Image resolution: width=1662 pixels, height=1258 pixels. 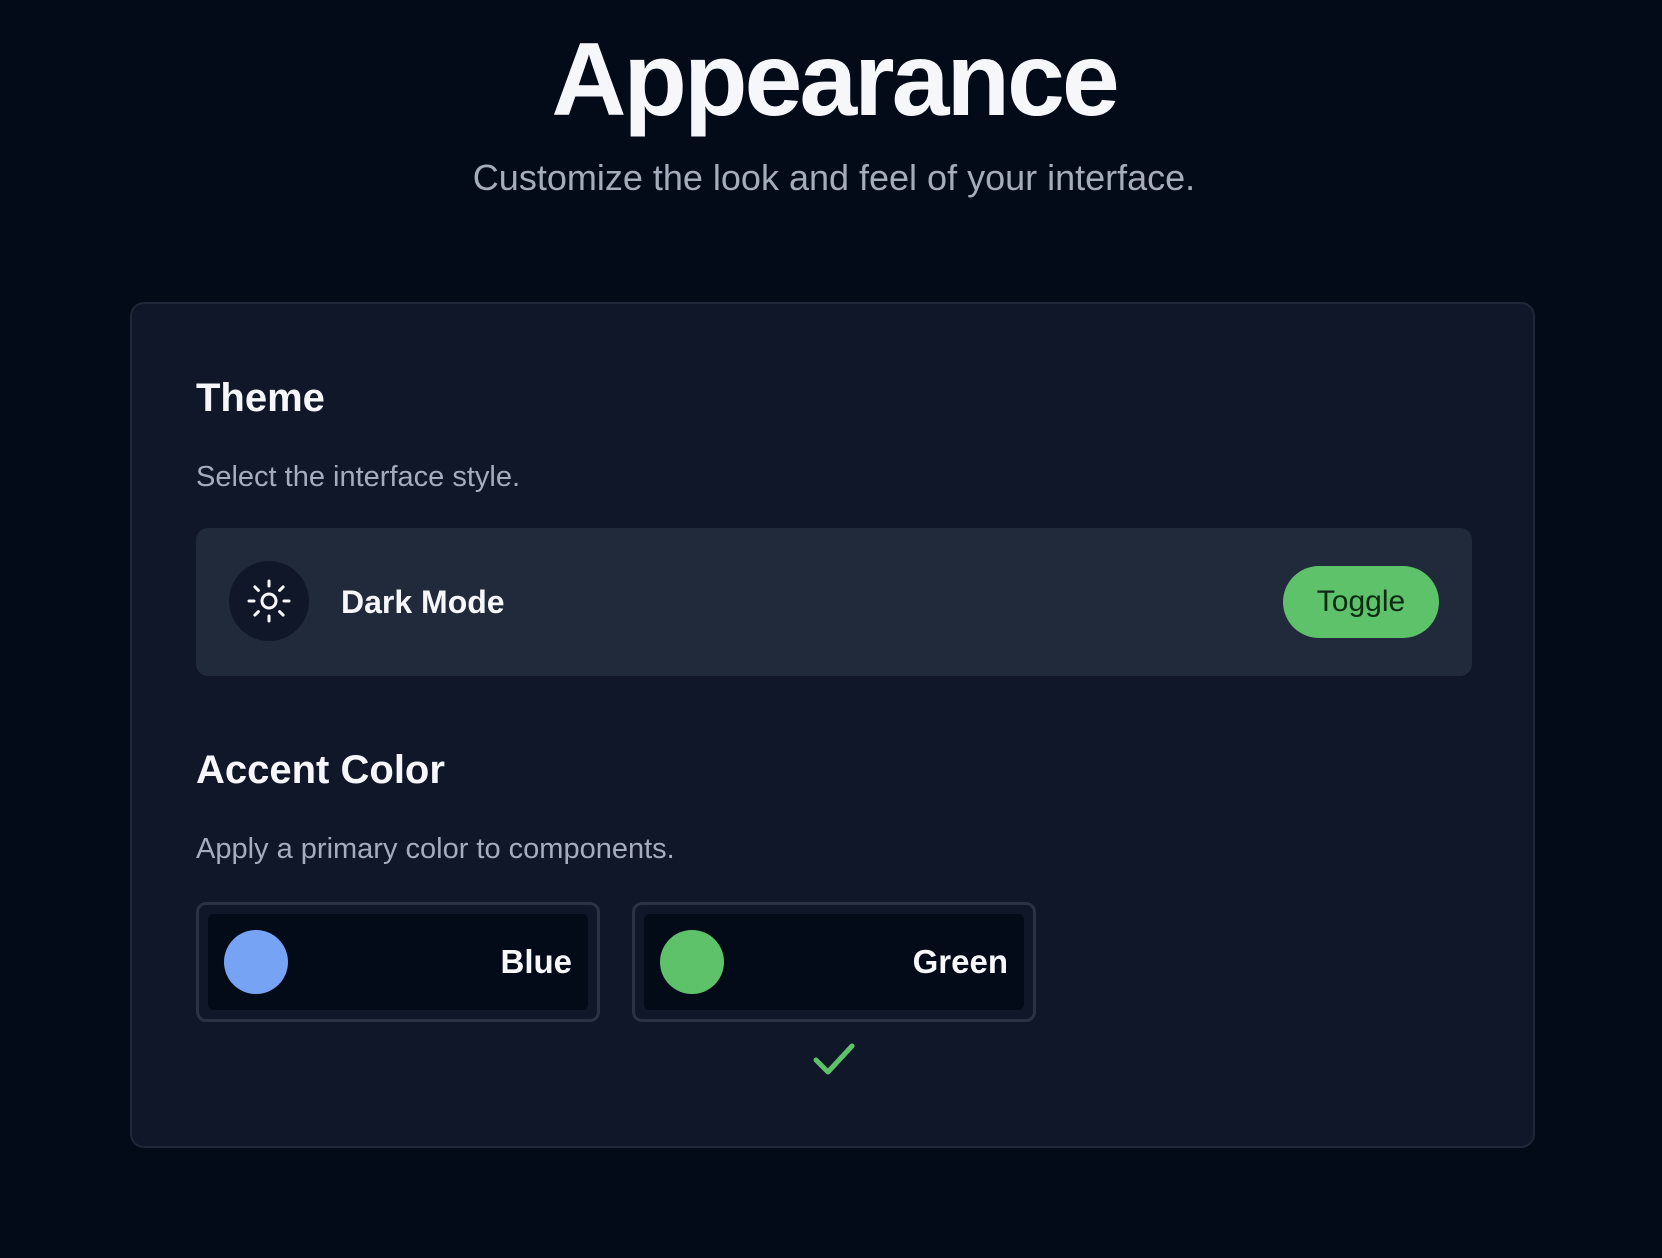 What do you see at coordinates (260, 398) in the screenshot?
I see `theme-heading: Theme` at bounding box center [260, 398].